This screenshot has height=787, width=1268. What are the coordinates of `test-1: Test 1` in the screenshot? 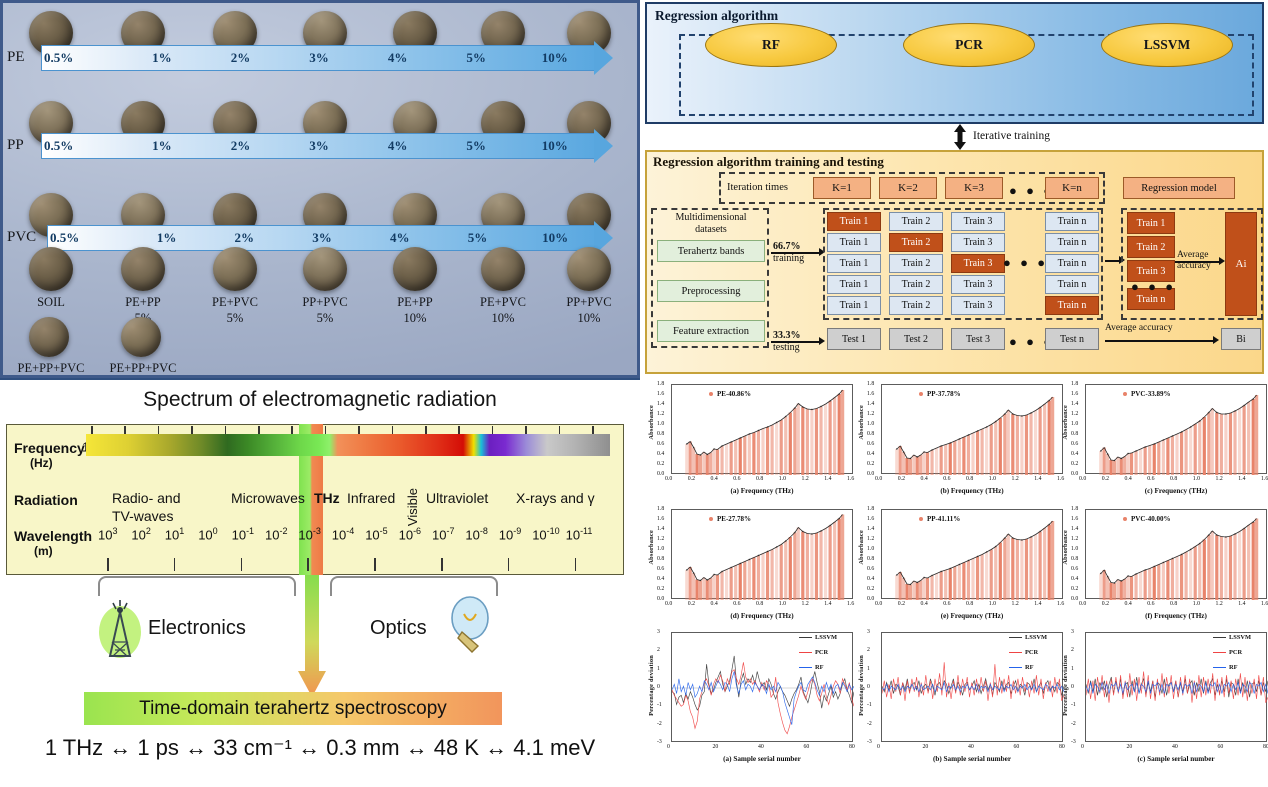 It's located at (854, 339).